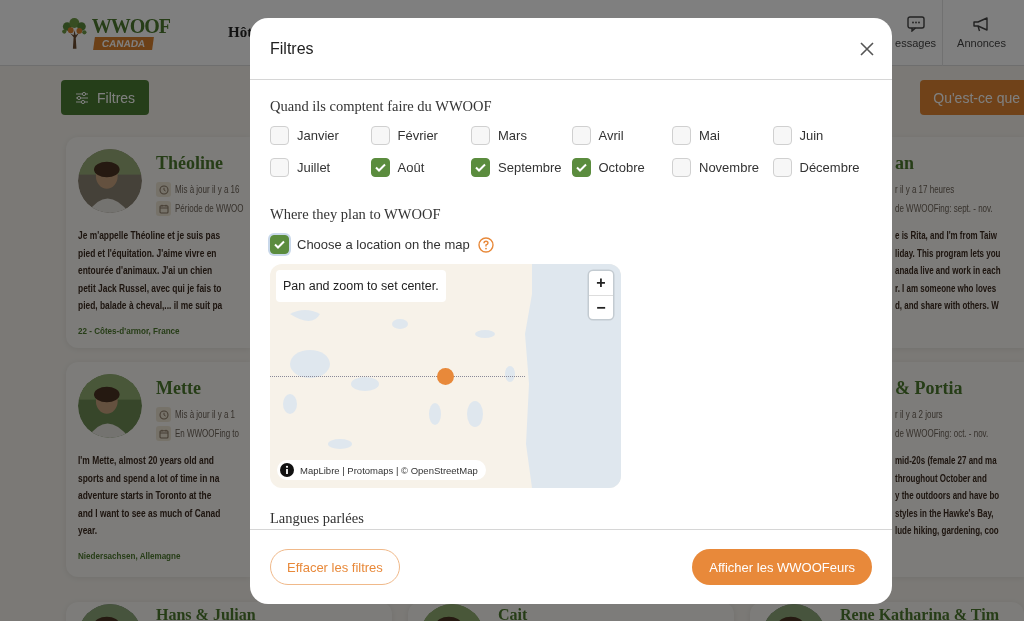 The height and width of the screenshot is (621, 1024). I want to click on checkbox-label: Février, so click(417, 135).